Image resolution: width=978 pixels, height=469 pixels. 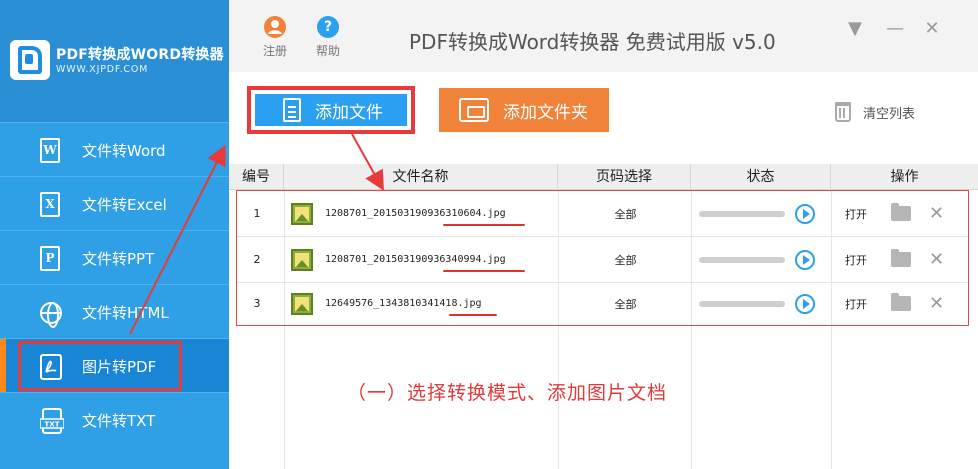 I want to click on user-icon, so click(x=275, y=27).